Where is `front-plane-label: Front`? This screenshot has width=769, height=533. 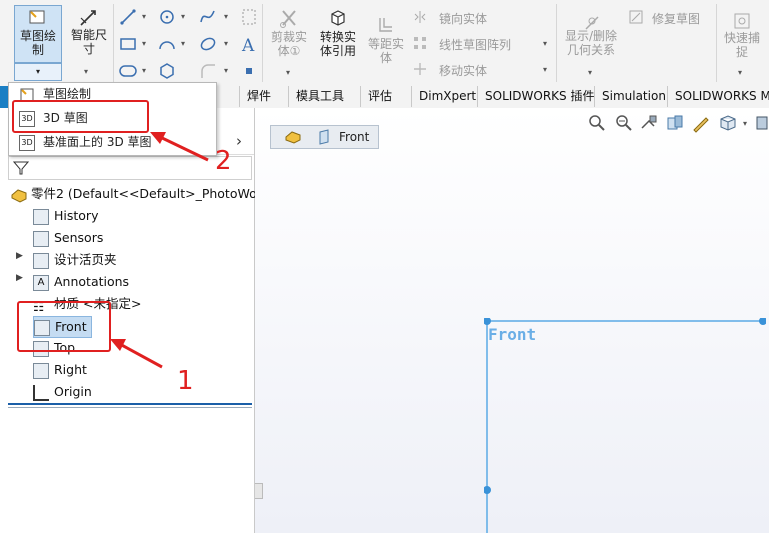
front-plane-label: Front is located at coordinates (512, 334).